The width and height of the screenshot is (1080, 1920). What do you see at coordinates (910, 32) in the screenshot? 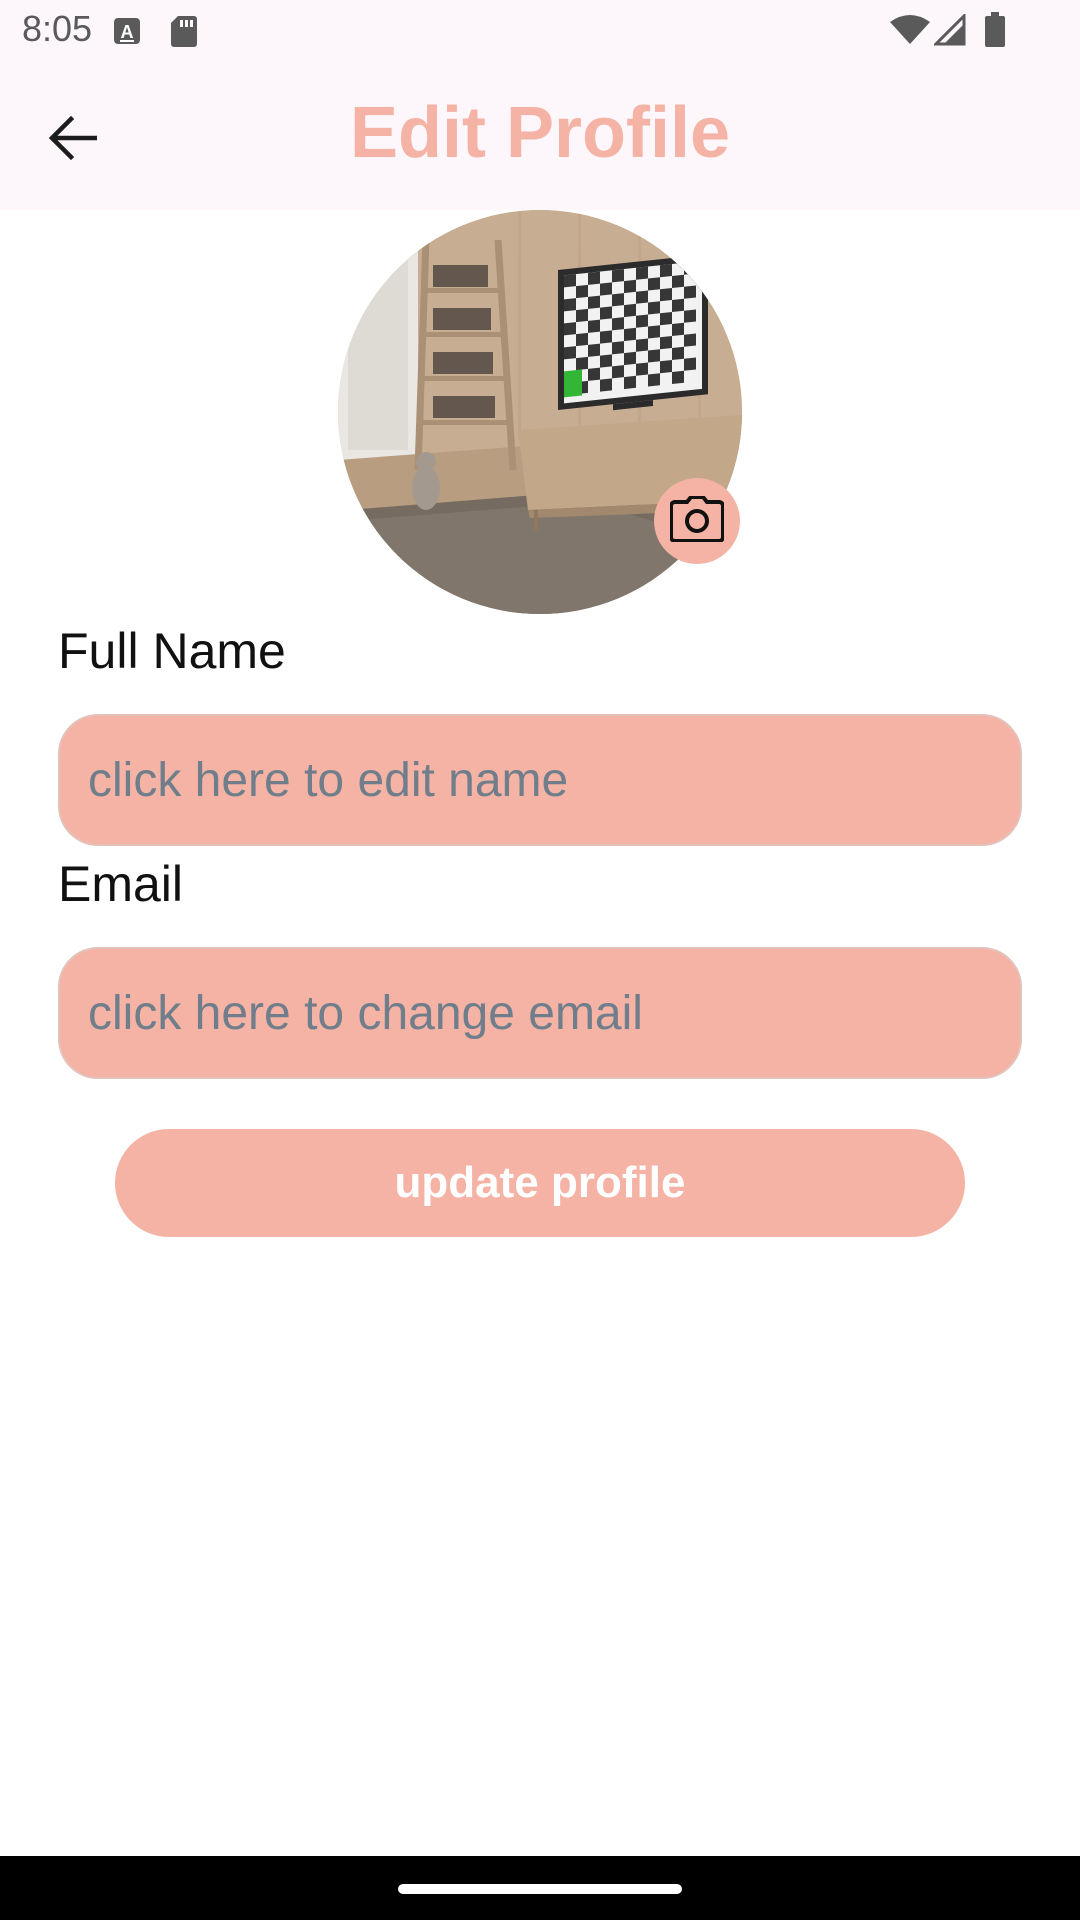
I see `wifi-icon` at bounding box center [910, 32].